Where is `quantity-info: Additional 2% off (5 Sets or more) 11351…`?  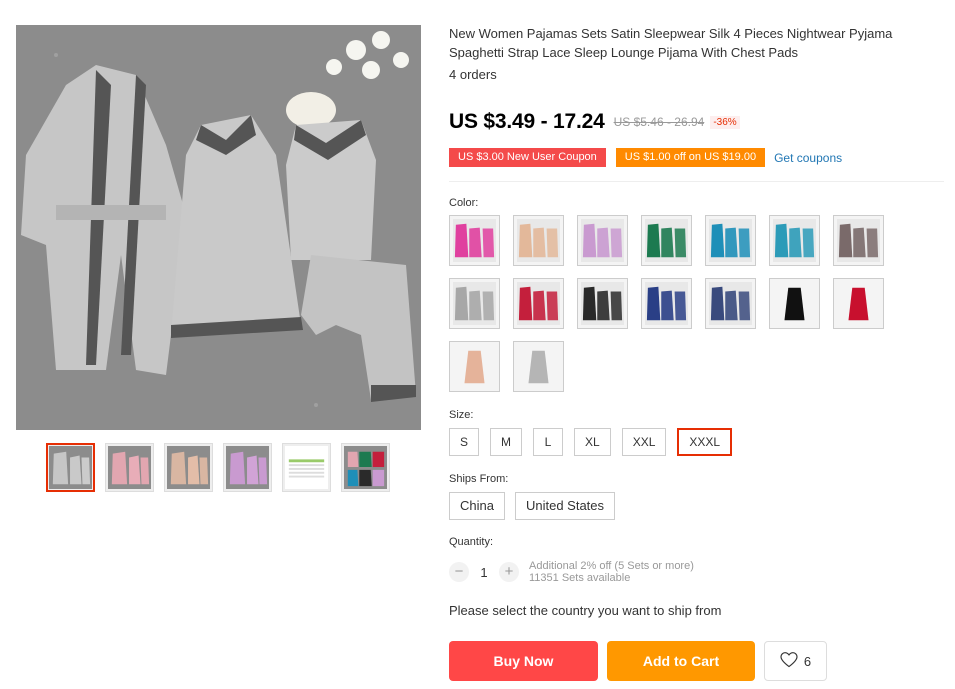 quantity-info: Additional 2% off (5 Sets or more) 11351… is located at coordinates (611, 572).